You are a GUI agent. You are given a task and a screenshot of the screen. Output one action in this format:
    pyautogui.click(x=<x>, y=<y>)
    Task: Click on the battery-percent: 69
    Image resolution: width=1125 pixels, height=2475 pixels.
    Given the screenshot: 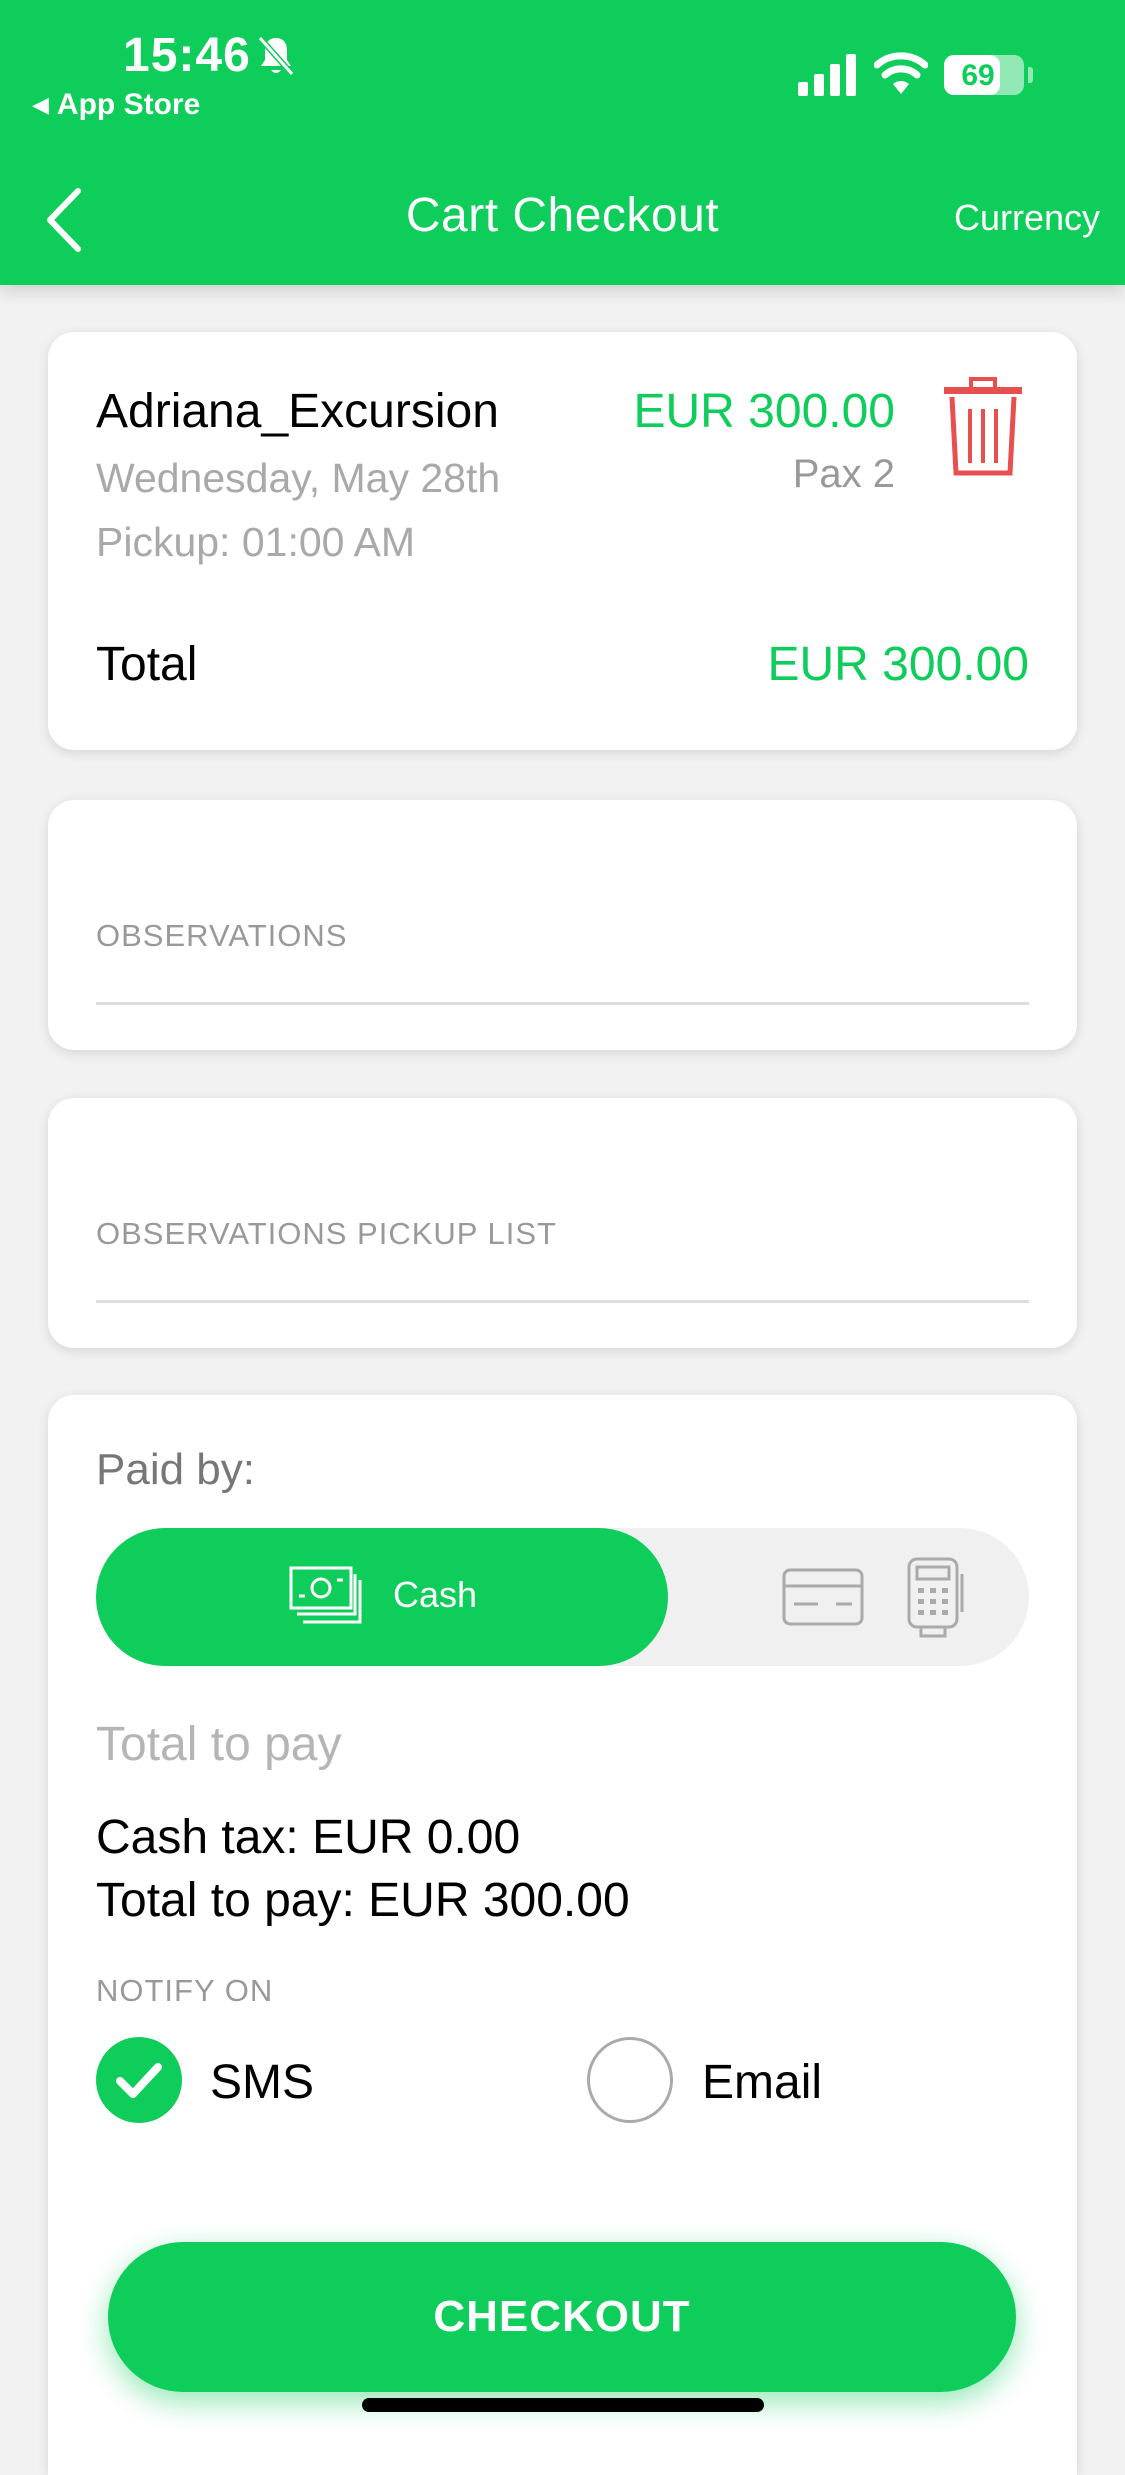 What is the action you would take?
    pyautogui.click(x=978, y=75)
    